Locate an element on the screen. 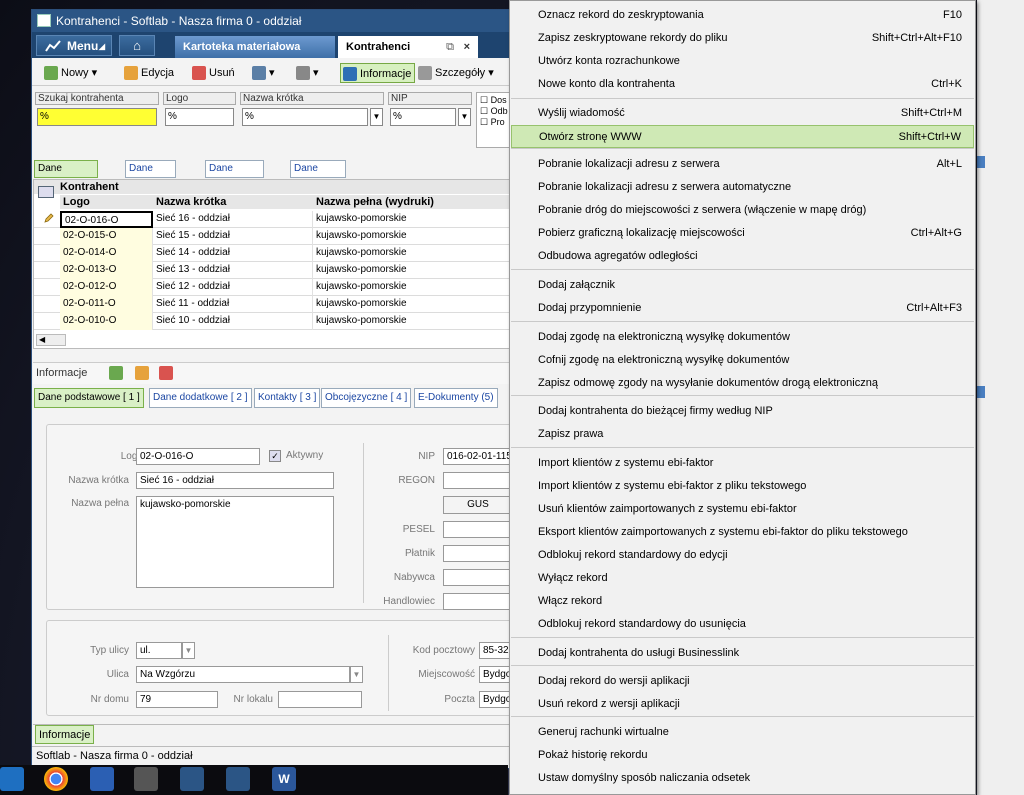 The image size is (1024, 795). tab-dane-adresowe: Dane adresowe is located at coordinates (151, 175).